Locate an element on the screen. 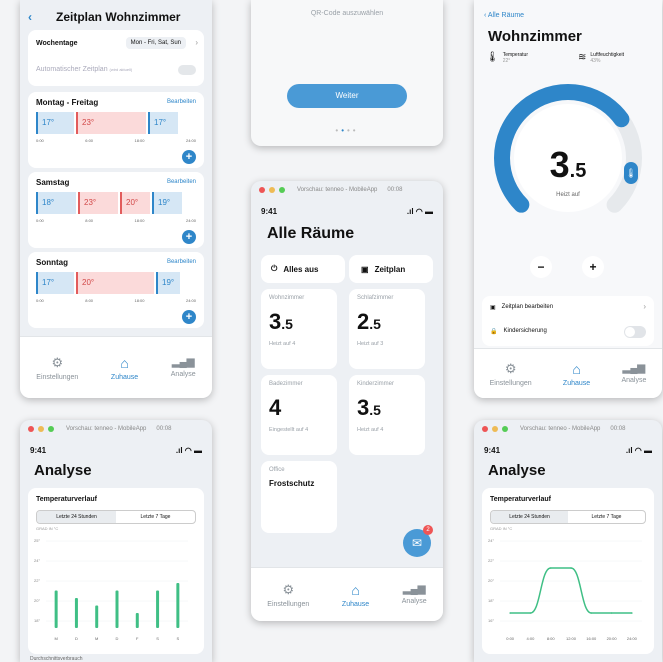 Image resolution: width=663 pixels, height=662 pixels. next-button: Weiter is located at coordinates (347, 96).